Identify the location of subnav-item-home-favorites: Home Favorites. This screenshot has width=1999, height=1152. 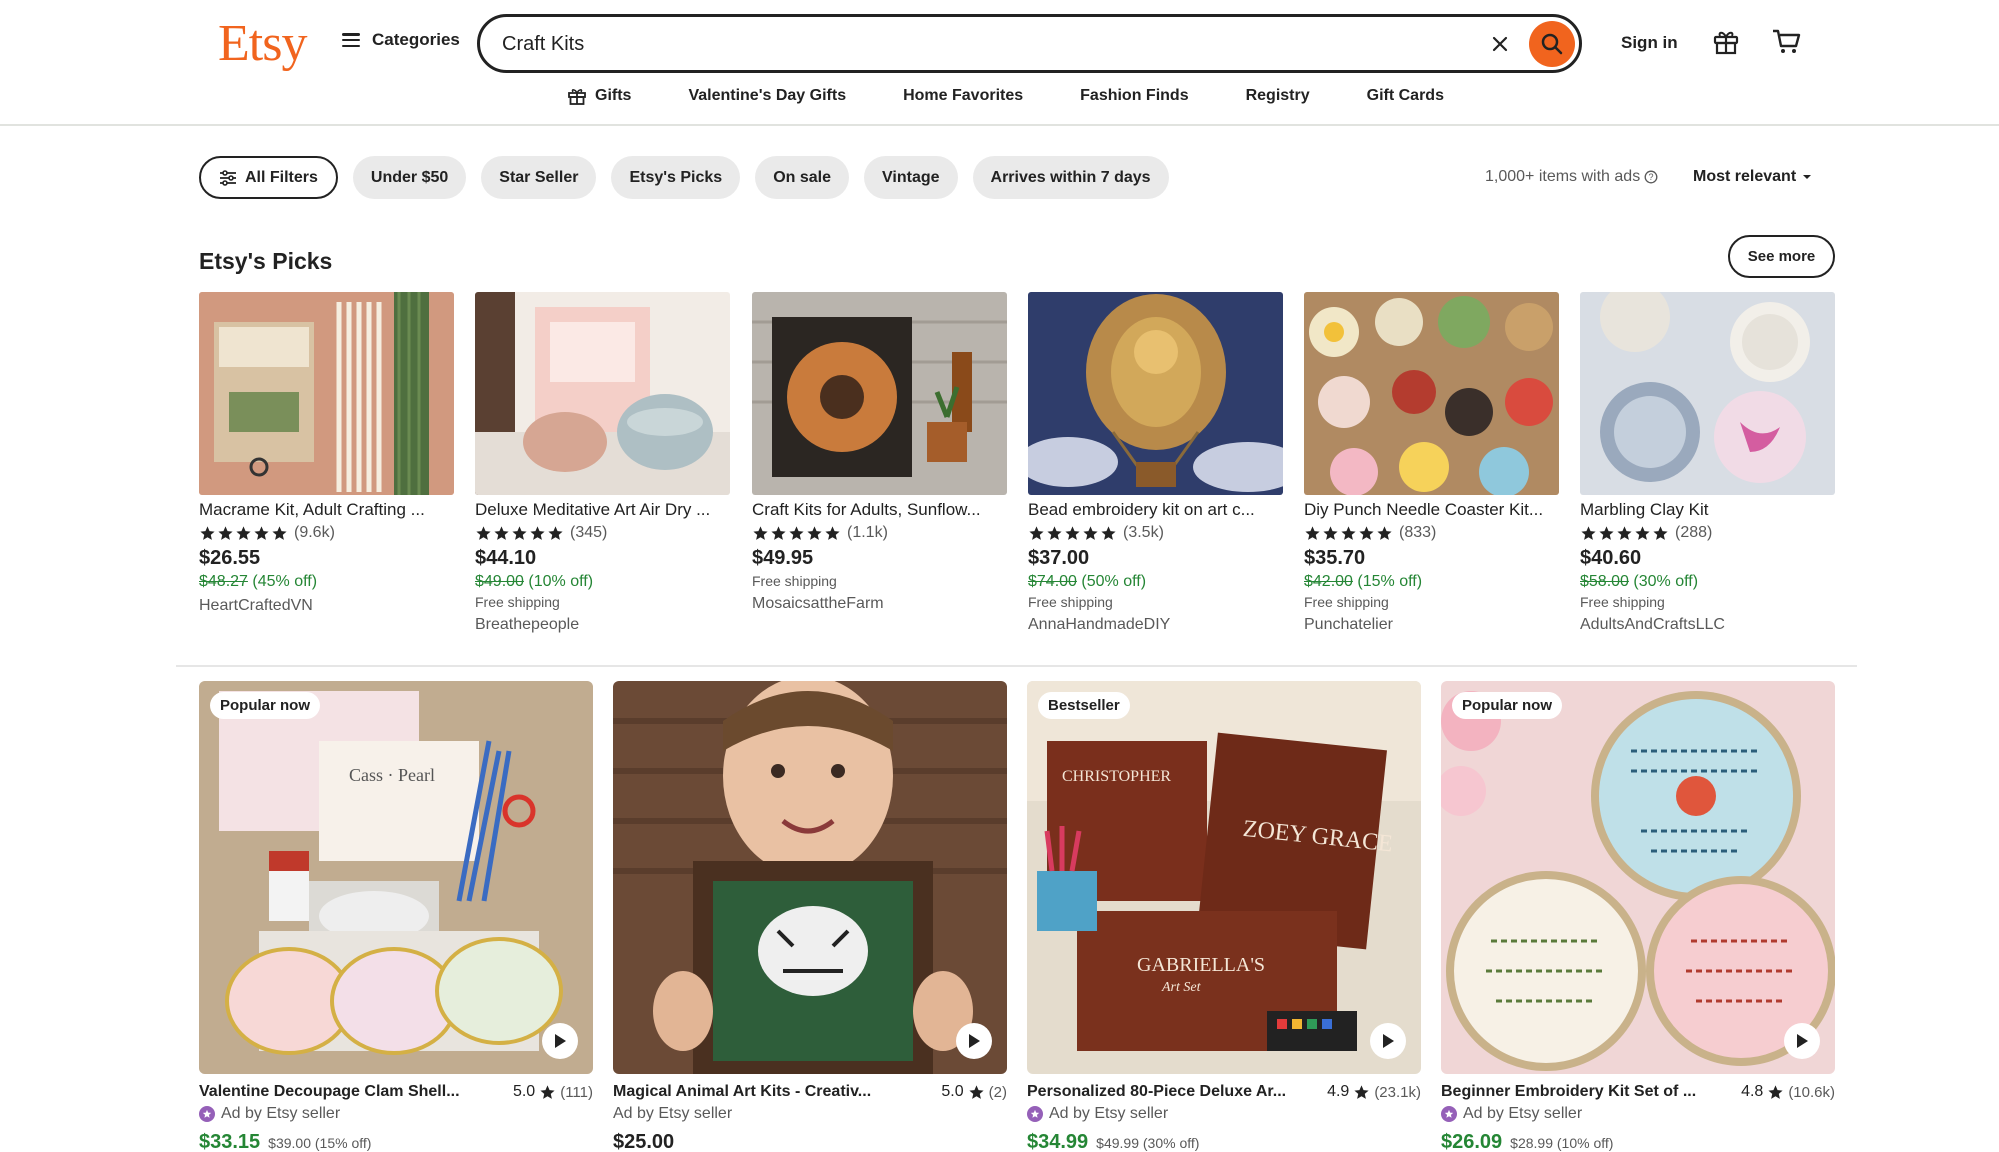
(963, 96).